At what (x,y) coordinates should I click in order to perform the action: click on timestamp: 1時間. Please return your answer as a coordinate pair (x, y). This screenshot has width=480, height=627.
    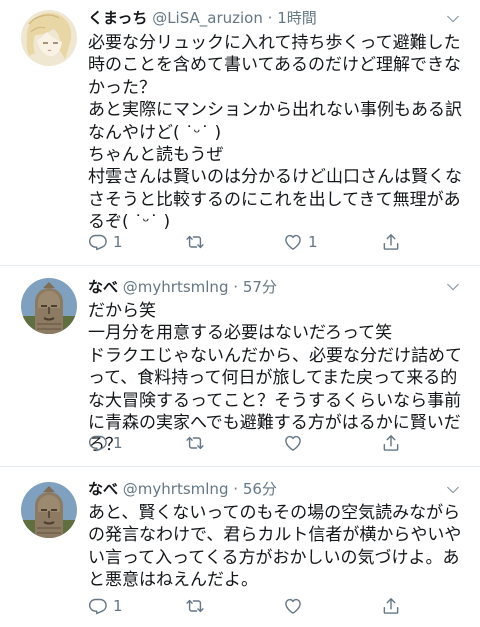
    Looking at the image, I should click on (297, 18).